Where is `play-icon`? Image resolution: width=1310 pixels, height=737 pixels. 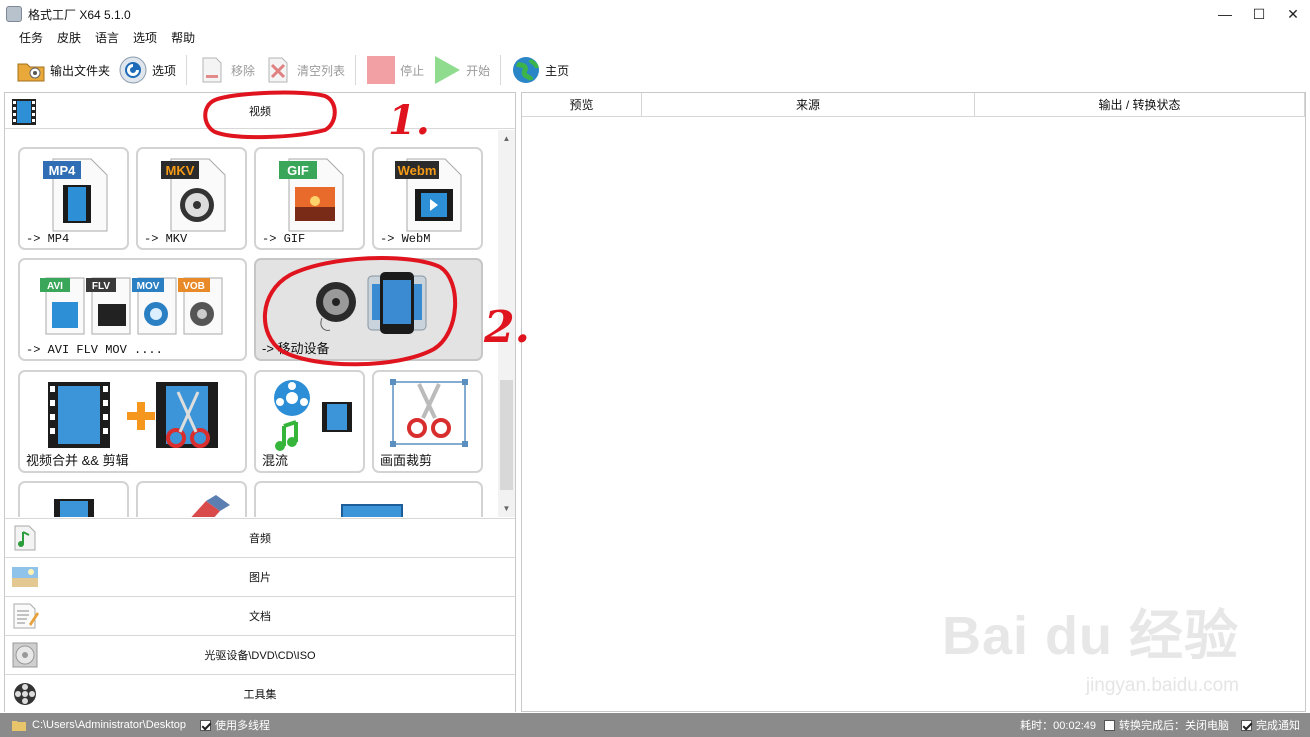 play-icon is located at coordinates (447, 70).